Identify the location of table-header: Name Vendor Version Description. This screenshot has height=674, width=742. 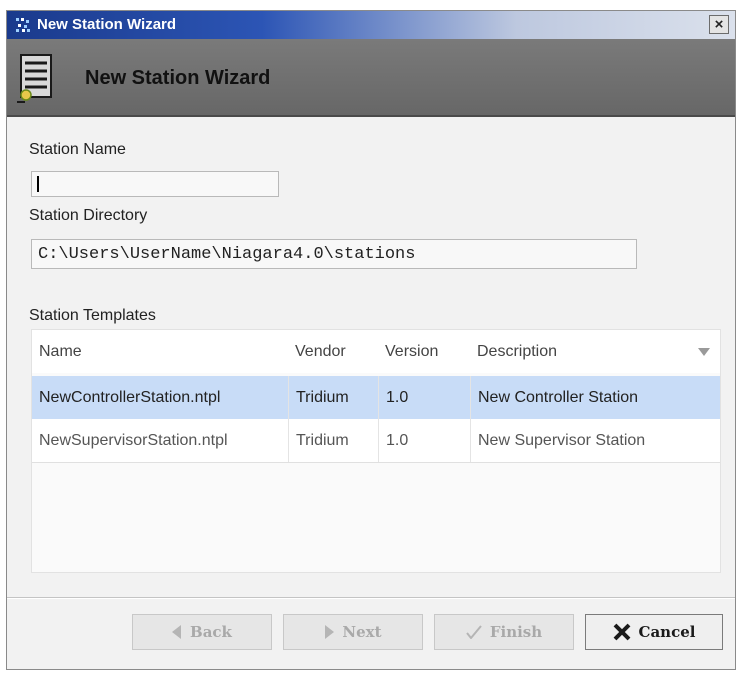
(376, 351).